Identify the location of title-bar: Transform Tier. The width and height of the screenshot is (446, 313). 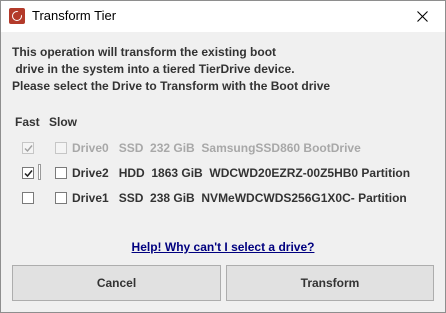
(223, 16).